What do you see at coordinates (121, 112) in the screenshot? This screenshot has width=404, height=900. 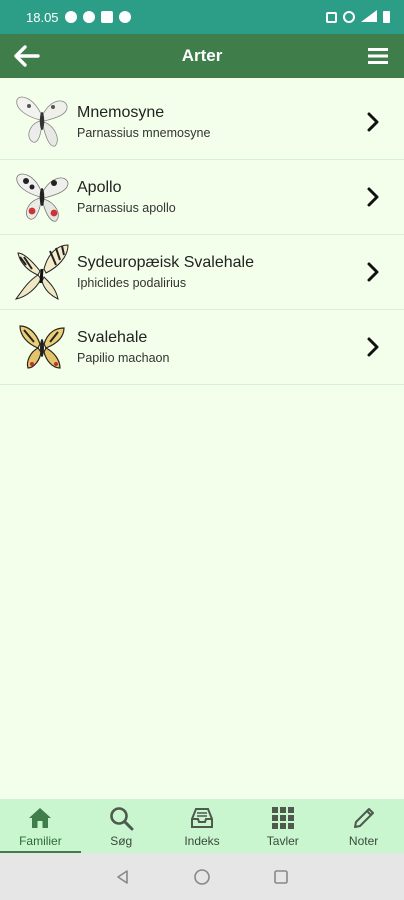 I see `species-common-name: Mnemosyne` at bounding box center [121, 112].